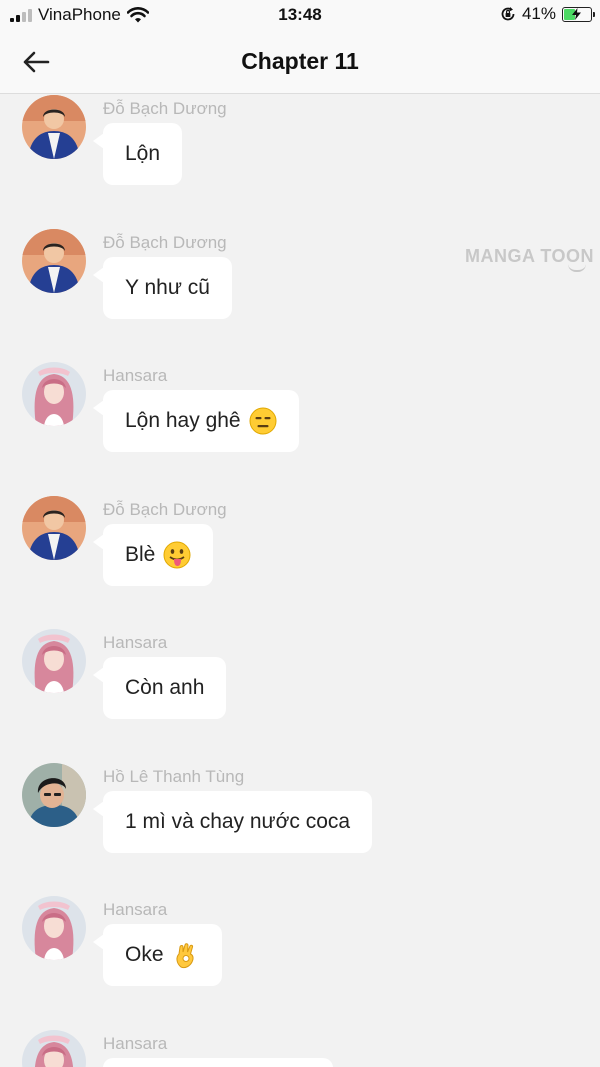  What do you see at coordinates (143, 153) in the screenshot?
I see `message-text: Lộn` at bounding box center [143, 153].